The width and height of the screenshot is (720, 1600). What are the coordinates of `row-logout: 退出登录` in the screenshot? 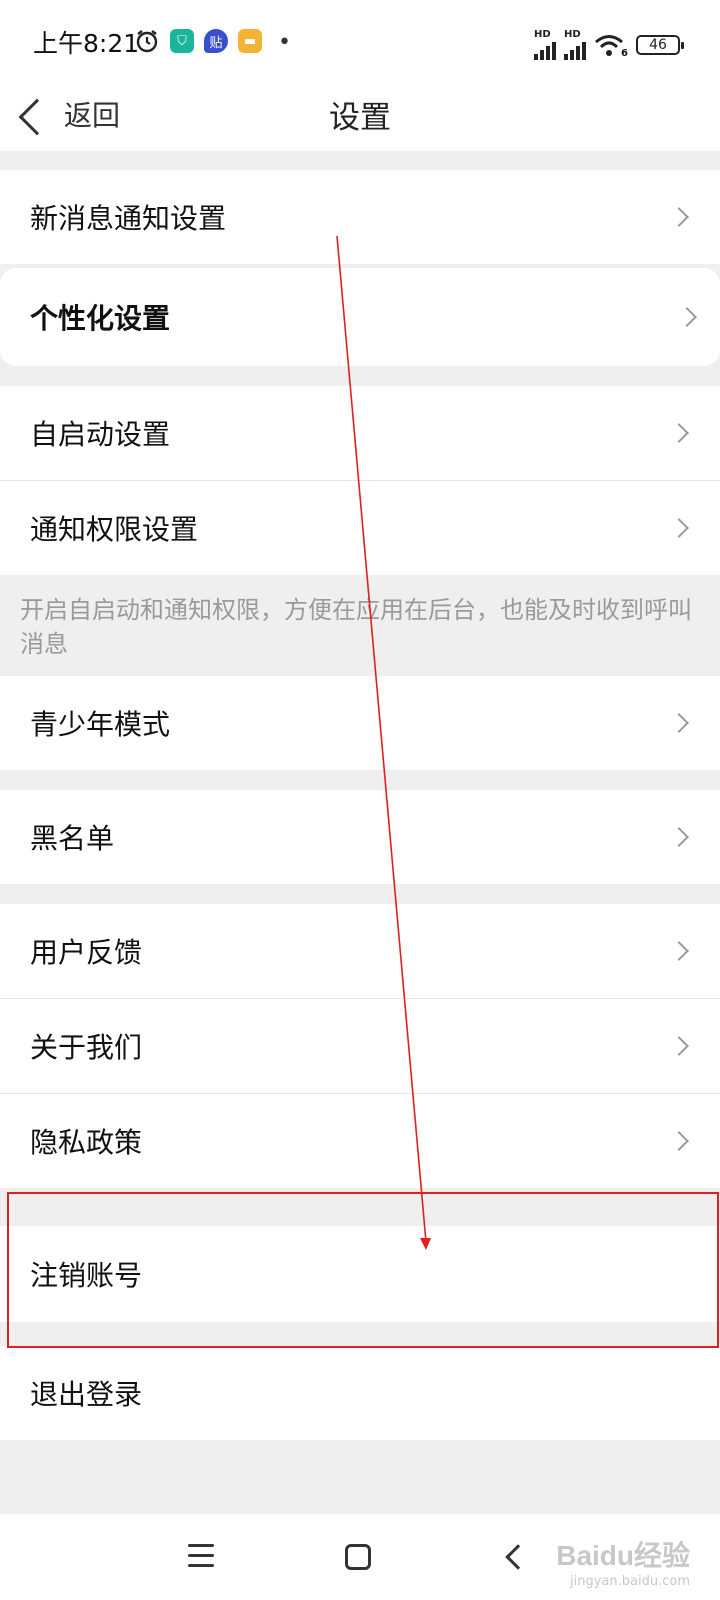 It's located at (360, 1393).